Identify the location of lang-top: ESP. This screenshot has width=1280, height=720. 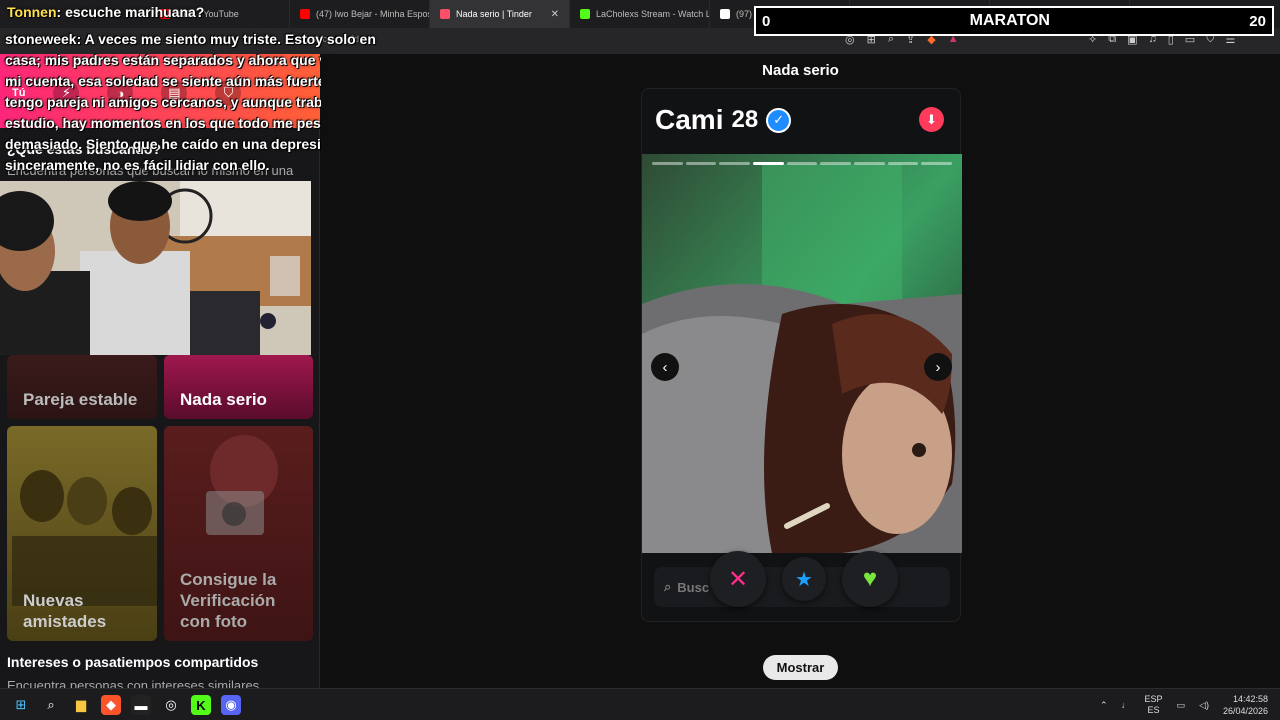
(1153, 699).